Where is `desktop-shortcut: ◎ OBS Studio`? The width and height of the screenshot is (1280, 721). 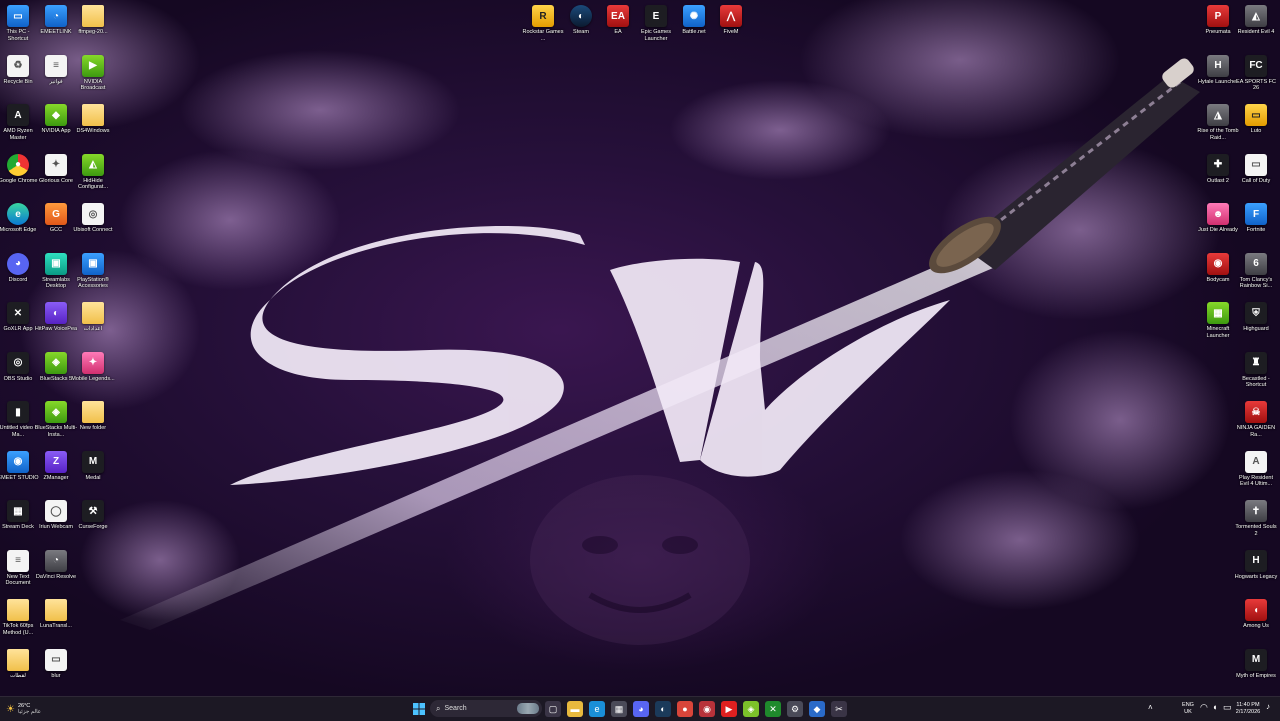 desktop-shortcut: ◎ OBS Studio is located at coordinates (19, 367).